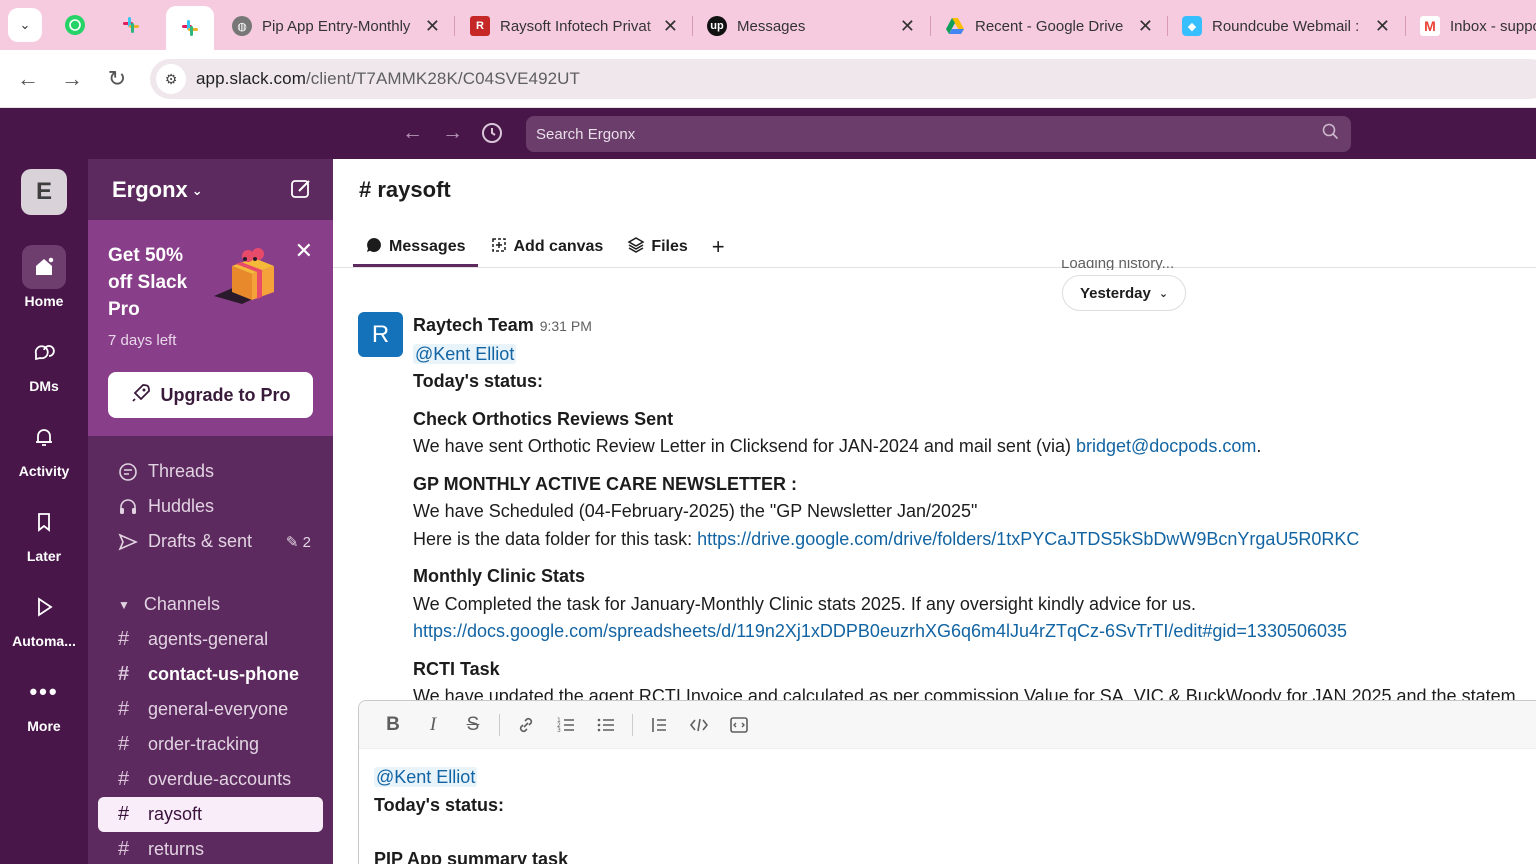 This screenshot has height=864, width=1536. I want to click on send-icon, so click(128, 542).